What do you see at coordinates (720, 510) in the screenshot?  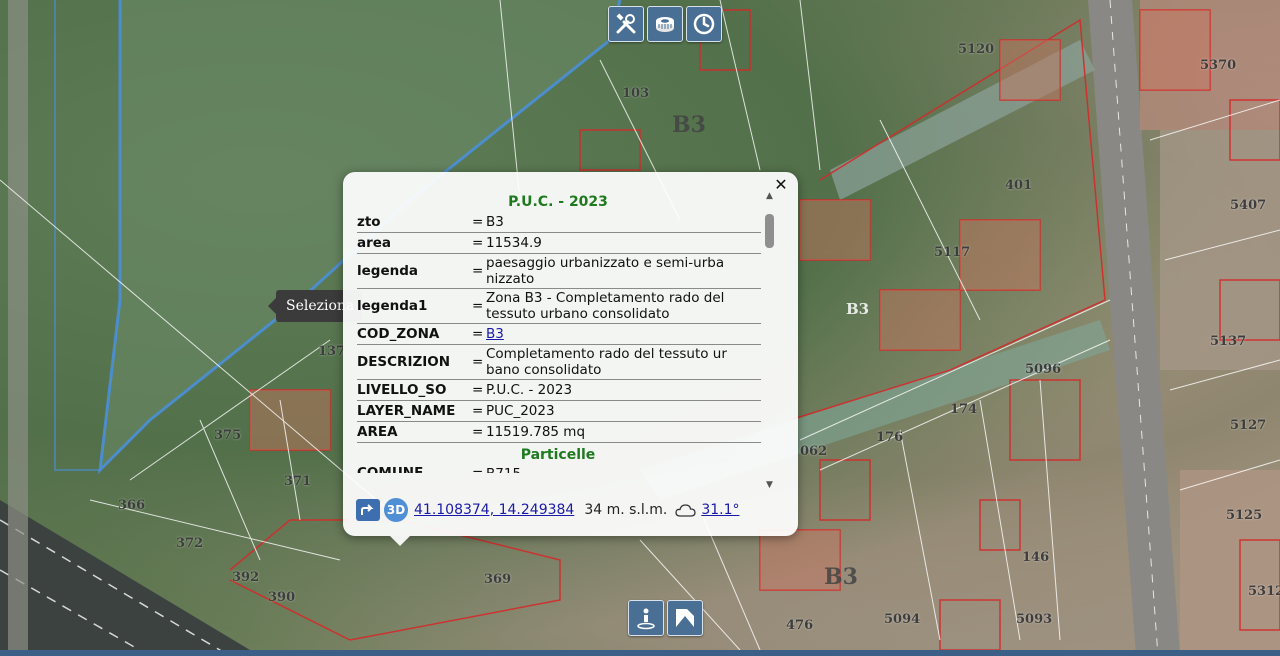 I see `temperature-link: 31.1°` at bounding box center [720, 510].